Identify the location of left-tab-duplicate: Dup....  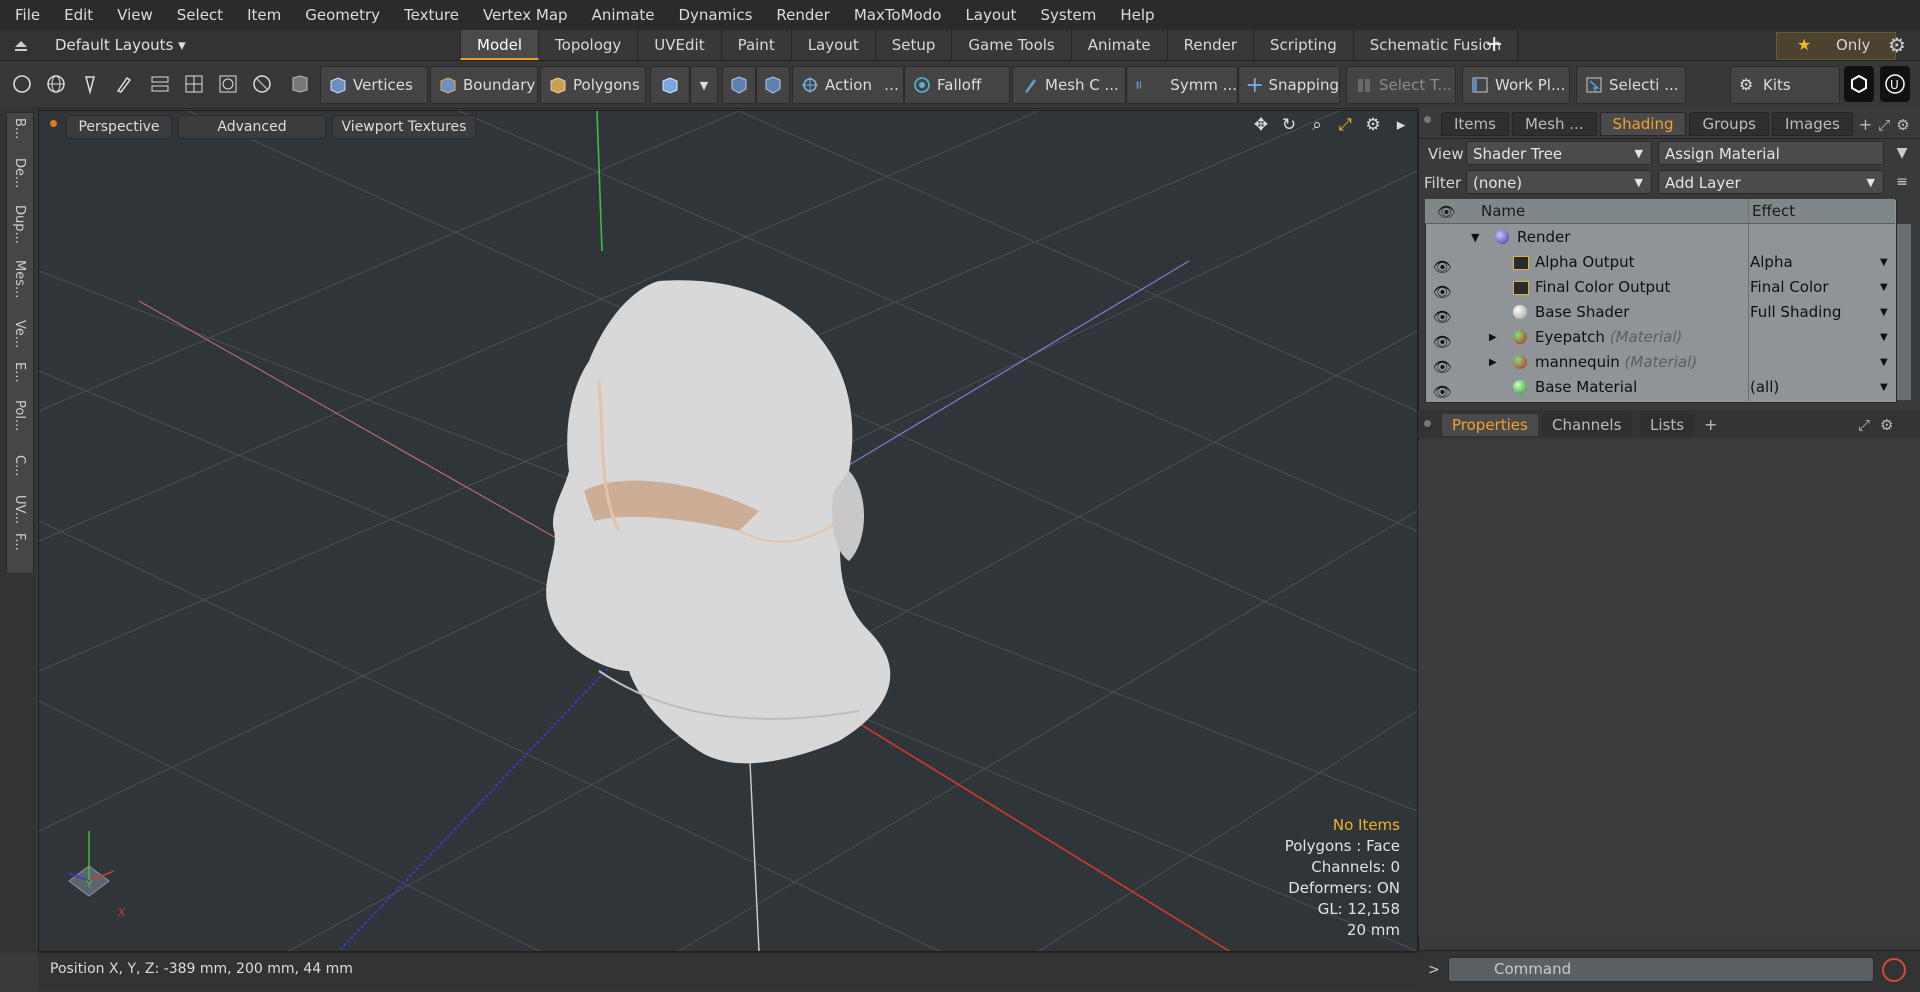
(19, 224).